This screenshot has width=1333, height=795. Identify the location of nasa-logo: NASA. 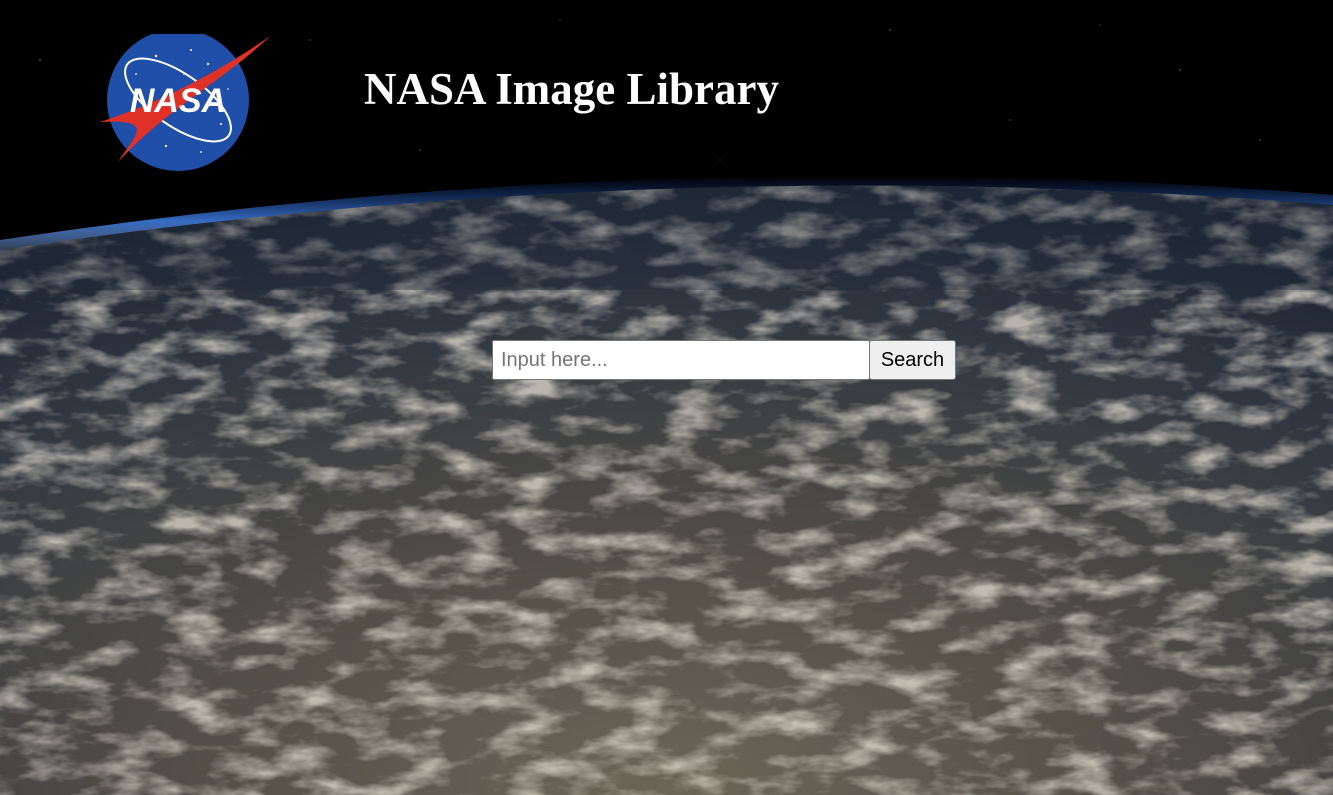
(185, 102).